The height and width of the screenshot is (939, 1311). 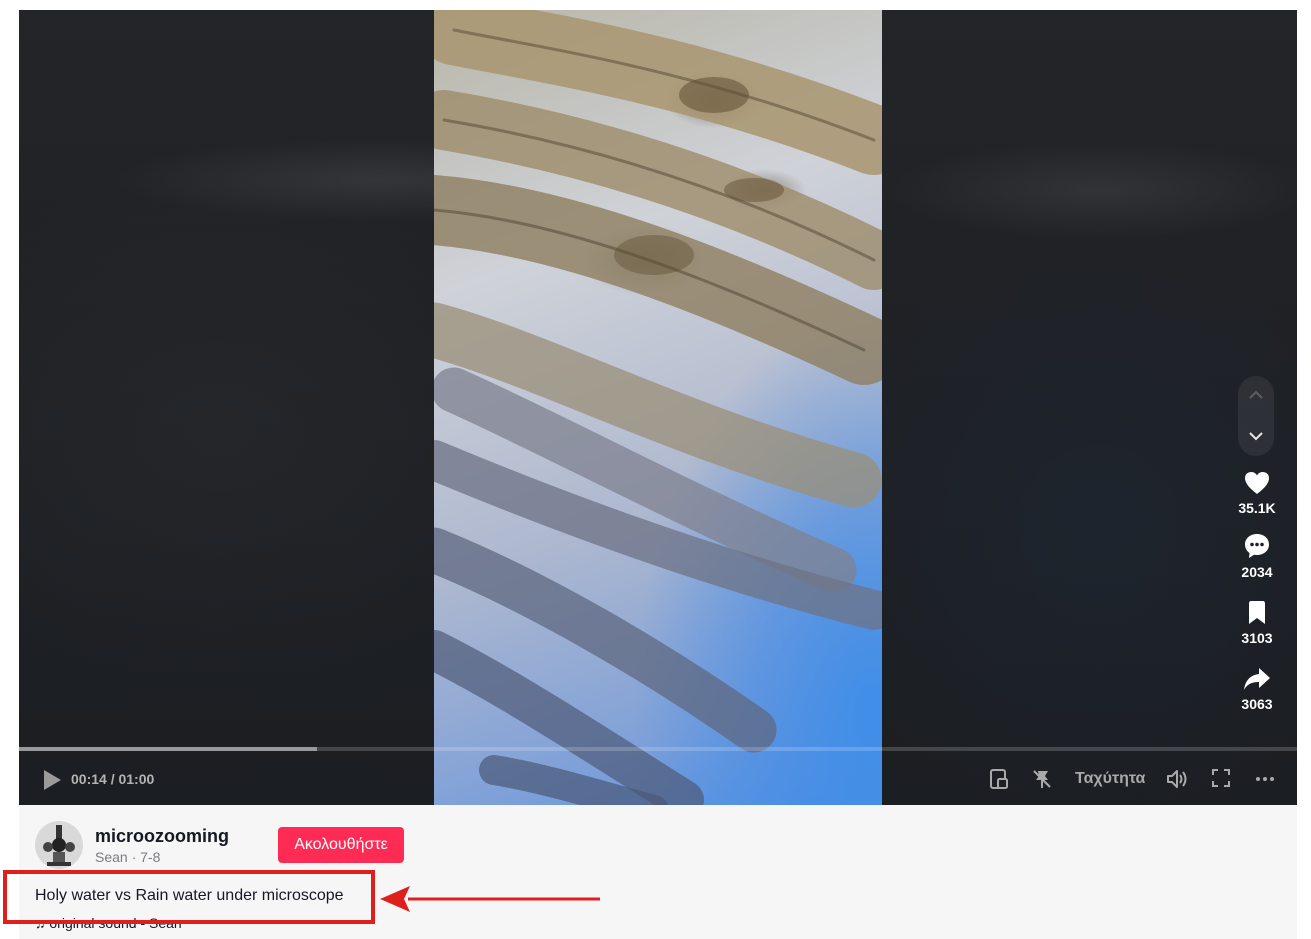 I want to click on microscope-avatar-icon, so click(x=59, y=845).